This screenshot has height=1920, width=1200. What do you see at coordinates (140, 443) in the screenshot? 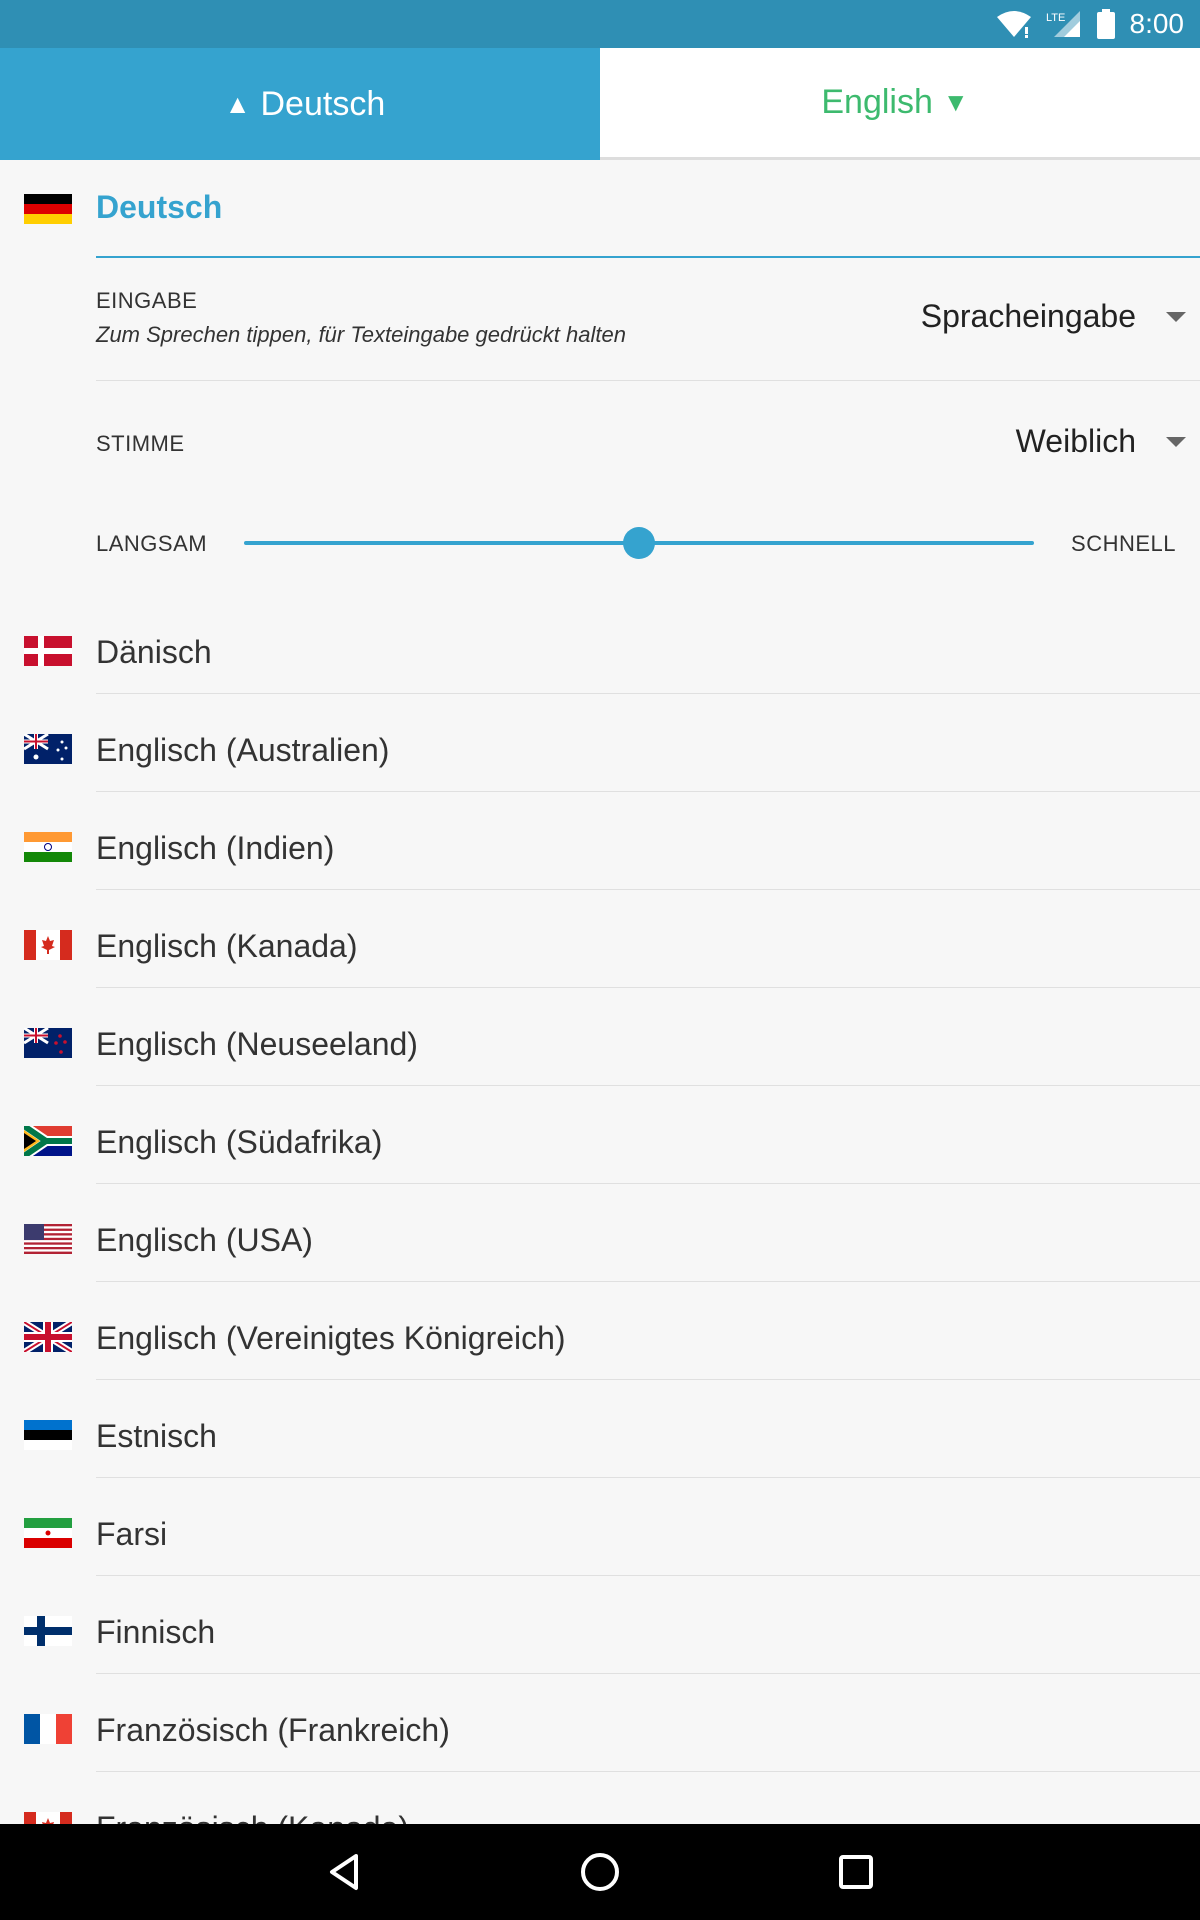
I see `voice-label: STIMME` at bounding box center [140, 443].